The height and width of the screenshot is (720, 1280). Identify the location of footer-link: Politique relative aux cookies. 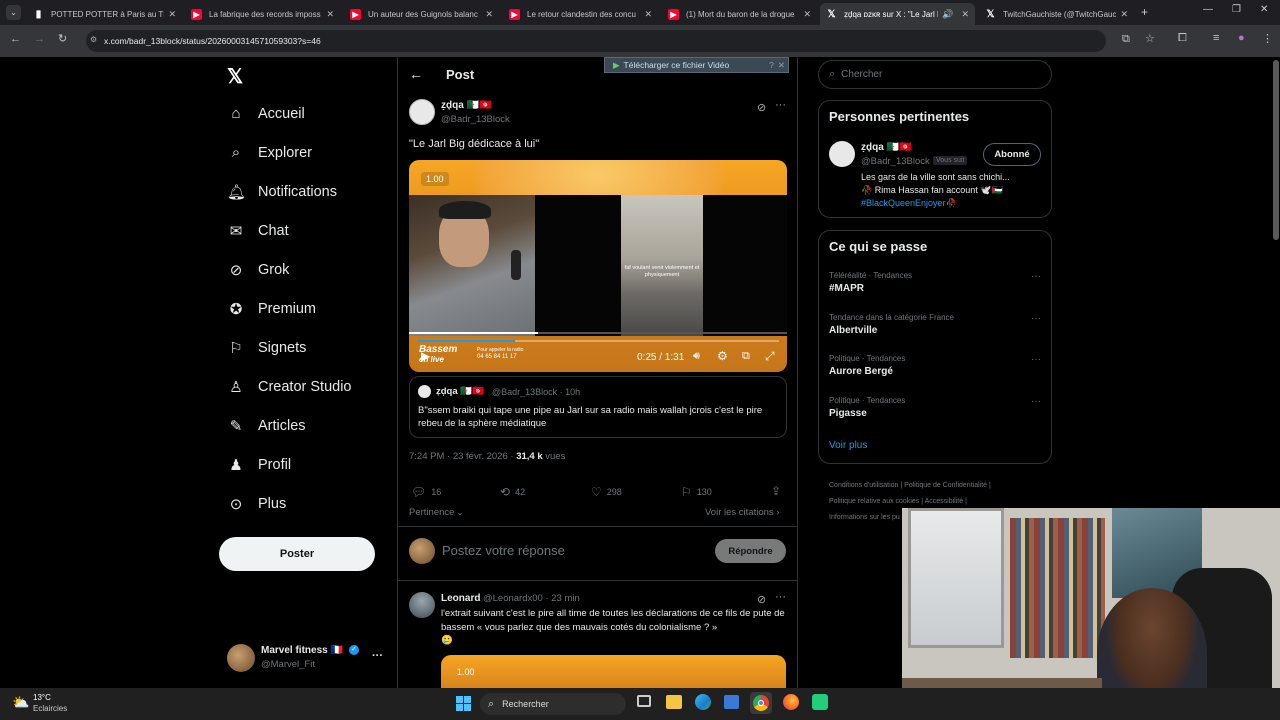
(874, 501).